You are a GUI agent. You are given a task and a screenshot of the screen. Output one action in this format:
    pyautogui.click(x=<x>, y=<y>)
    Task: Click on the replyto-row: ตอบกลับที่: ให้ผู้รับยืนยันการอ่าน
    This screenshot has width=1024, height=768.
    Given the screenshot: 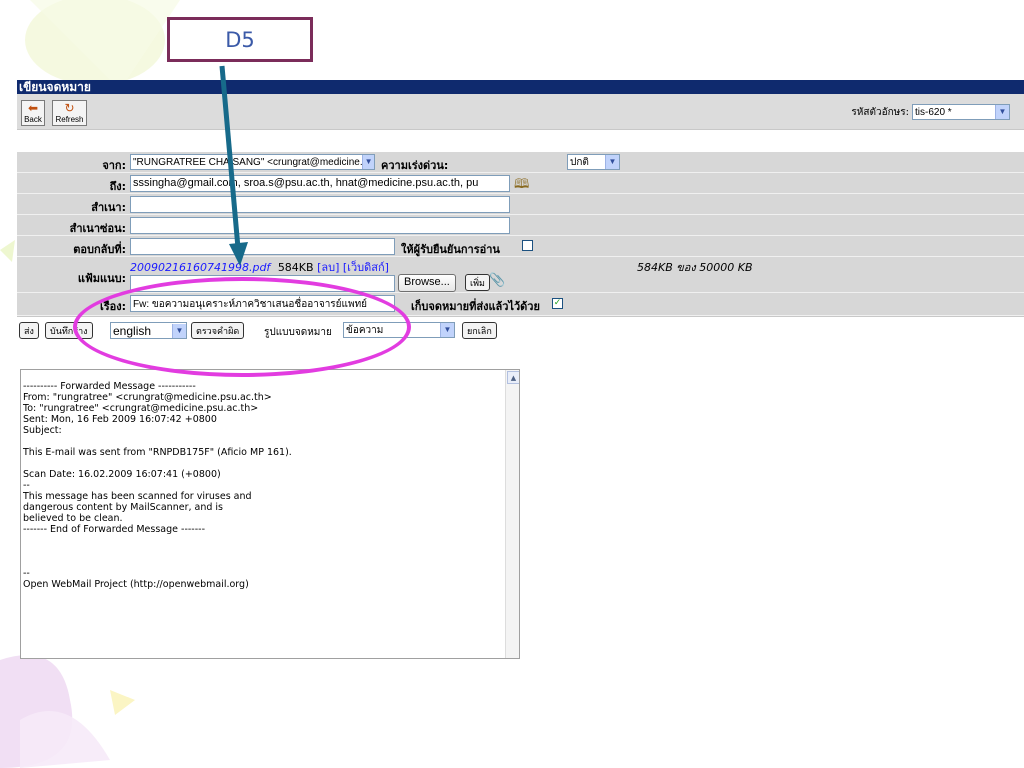 What is the action you would take?
    pyautogui.click(x=520, y=246)
    